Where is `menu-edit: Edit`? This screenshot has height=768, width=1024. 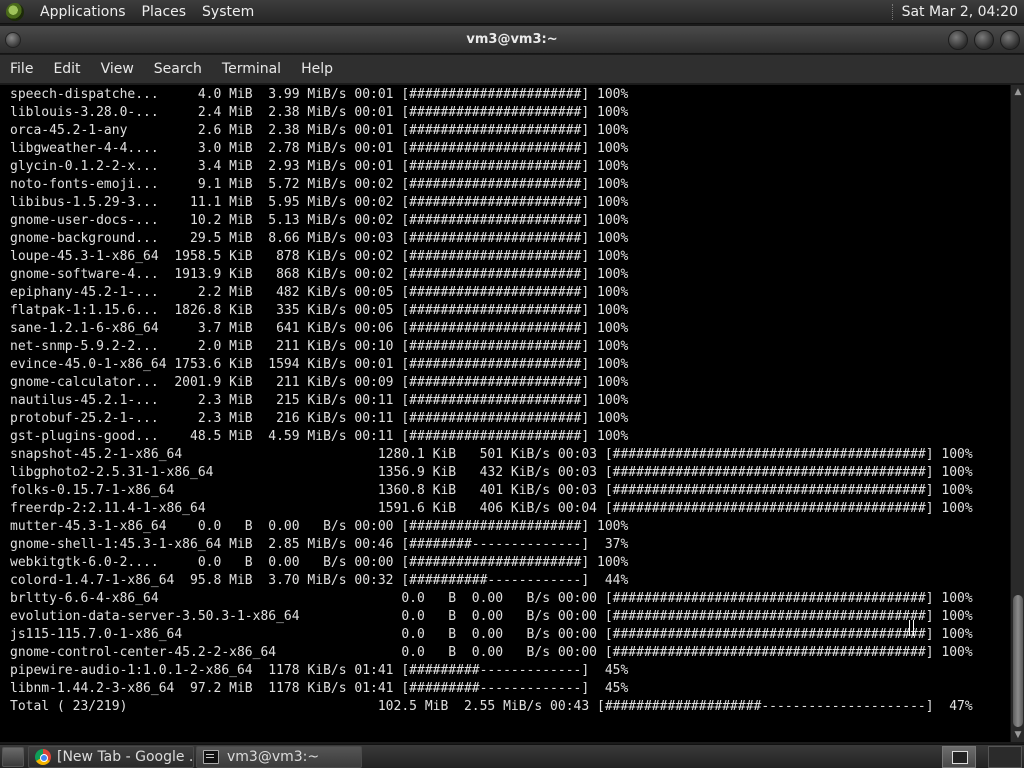
menu-edit: Edit is located at coordinates (66, 69).